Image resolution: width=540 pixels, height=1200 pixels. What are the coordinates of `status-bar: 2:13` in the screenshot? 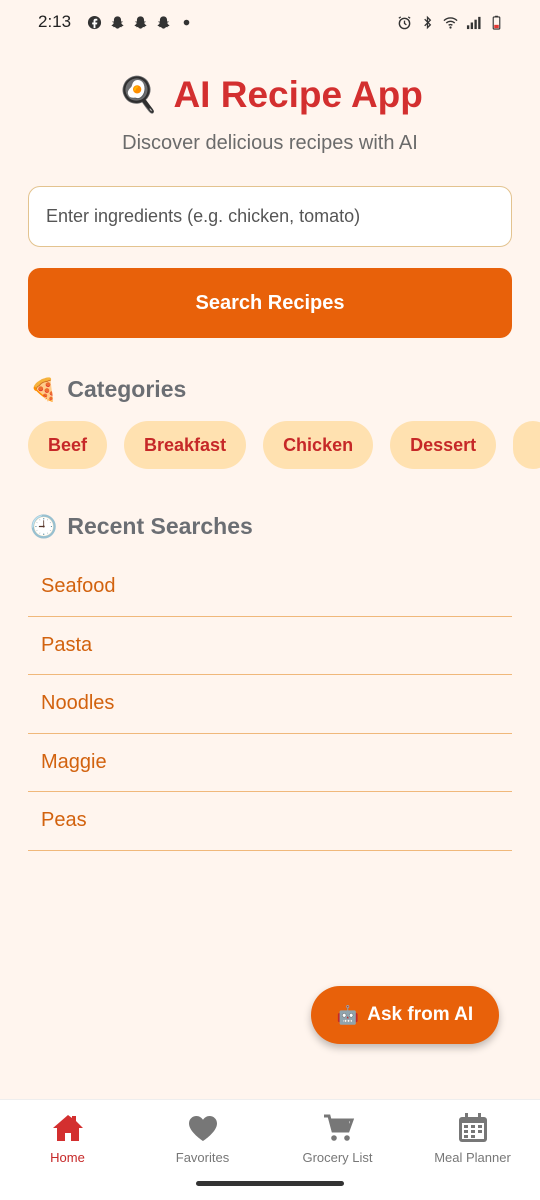 It's located at (270, 22).